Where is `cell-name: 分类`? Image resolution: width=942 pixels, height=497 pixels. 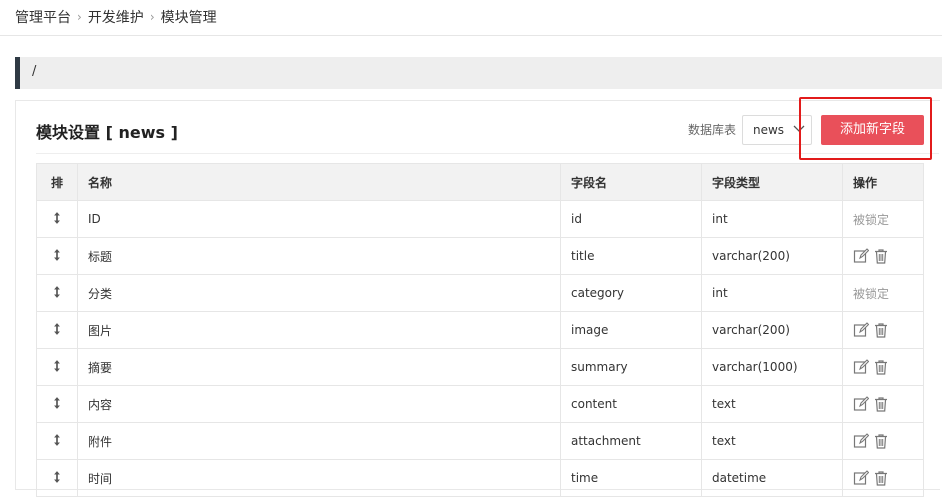
cell-name: 分类 is located at coordinates (319, 293).